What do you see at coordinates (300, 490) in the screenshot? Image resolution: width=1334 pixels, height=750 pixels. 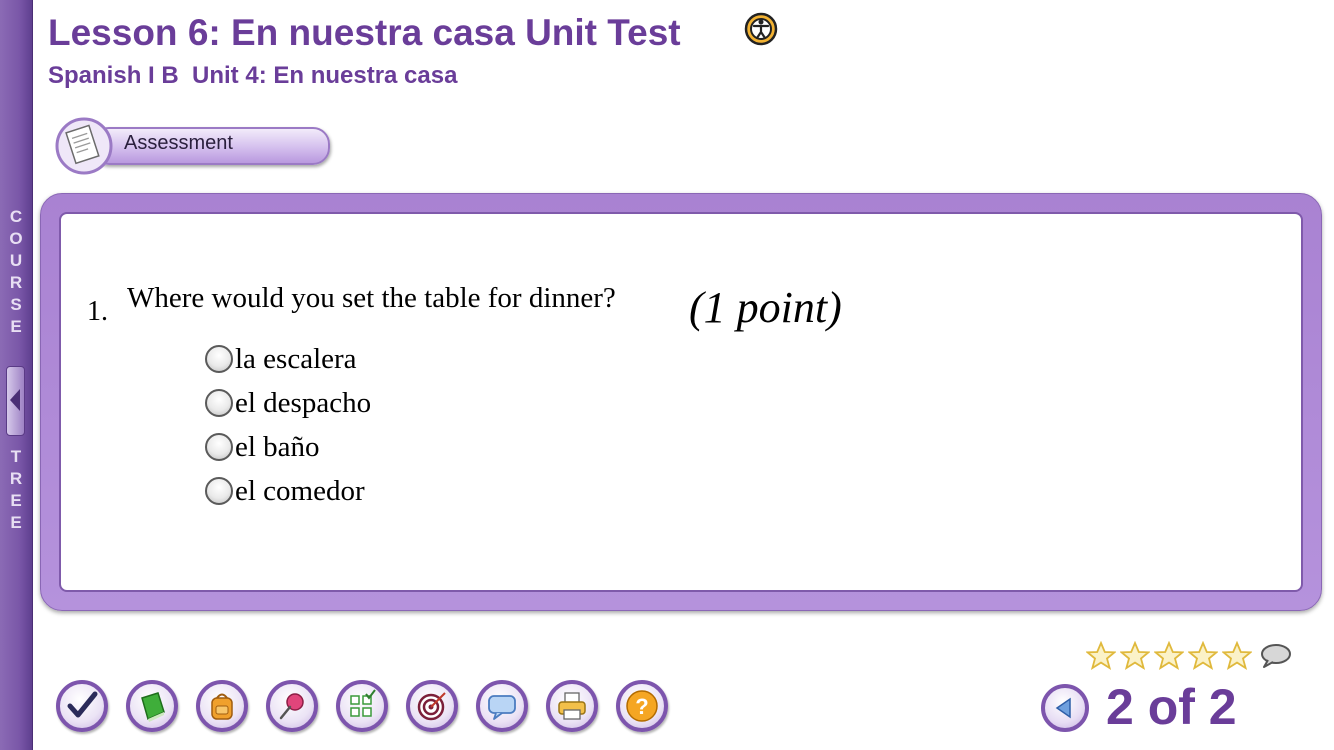 I see `answer-option-label: el comedor` at bounding box center [300, 490].